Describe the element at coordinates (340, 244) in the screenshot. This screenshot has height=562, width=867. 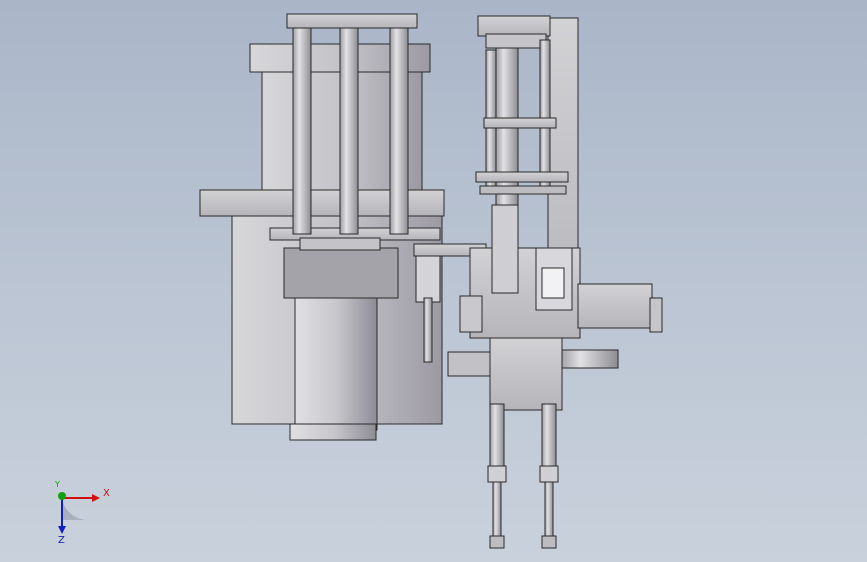
I see `slide-carriage` at that location.